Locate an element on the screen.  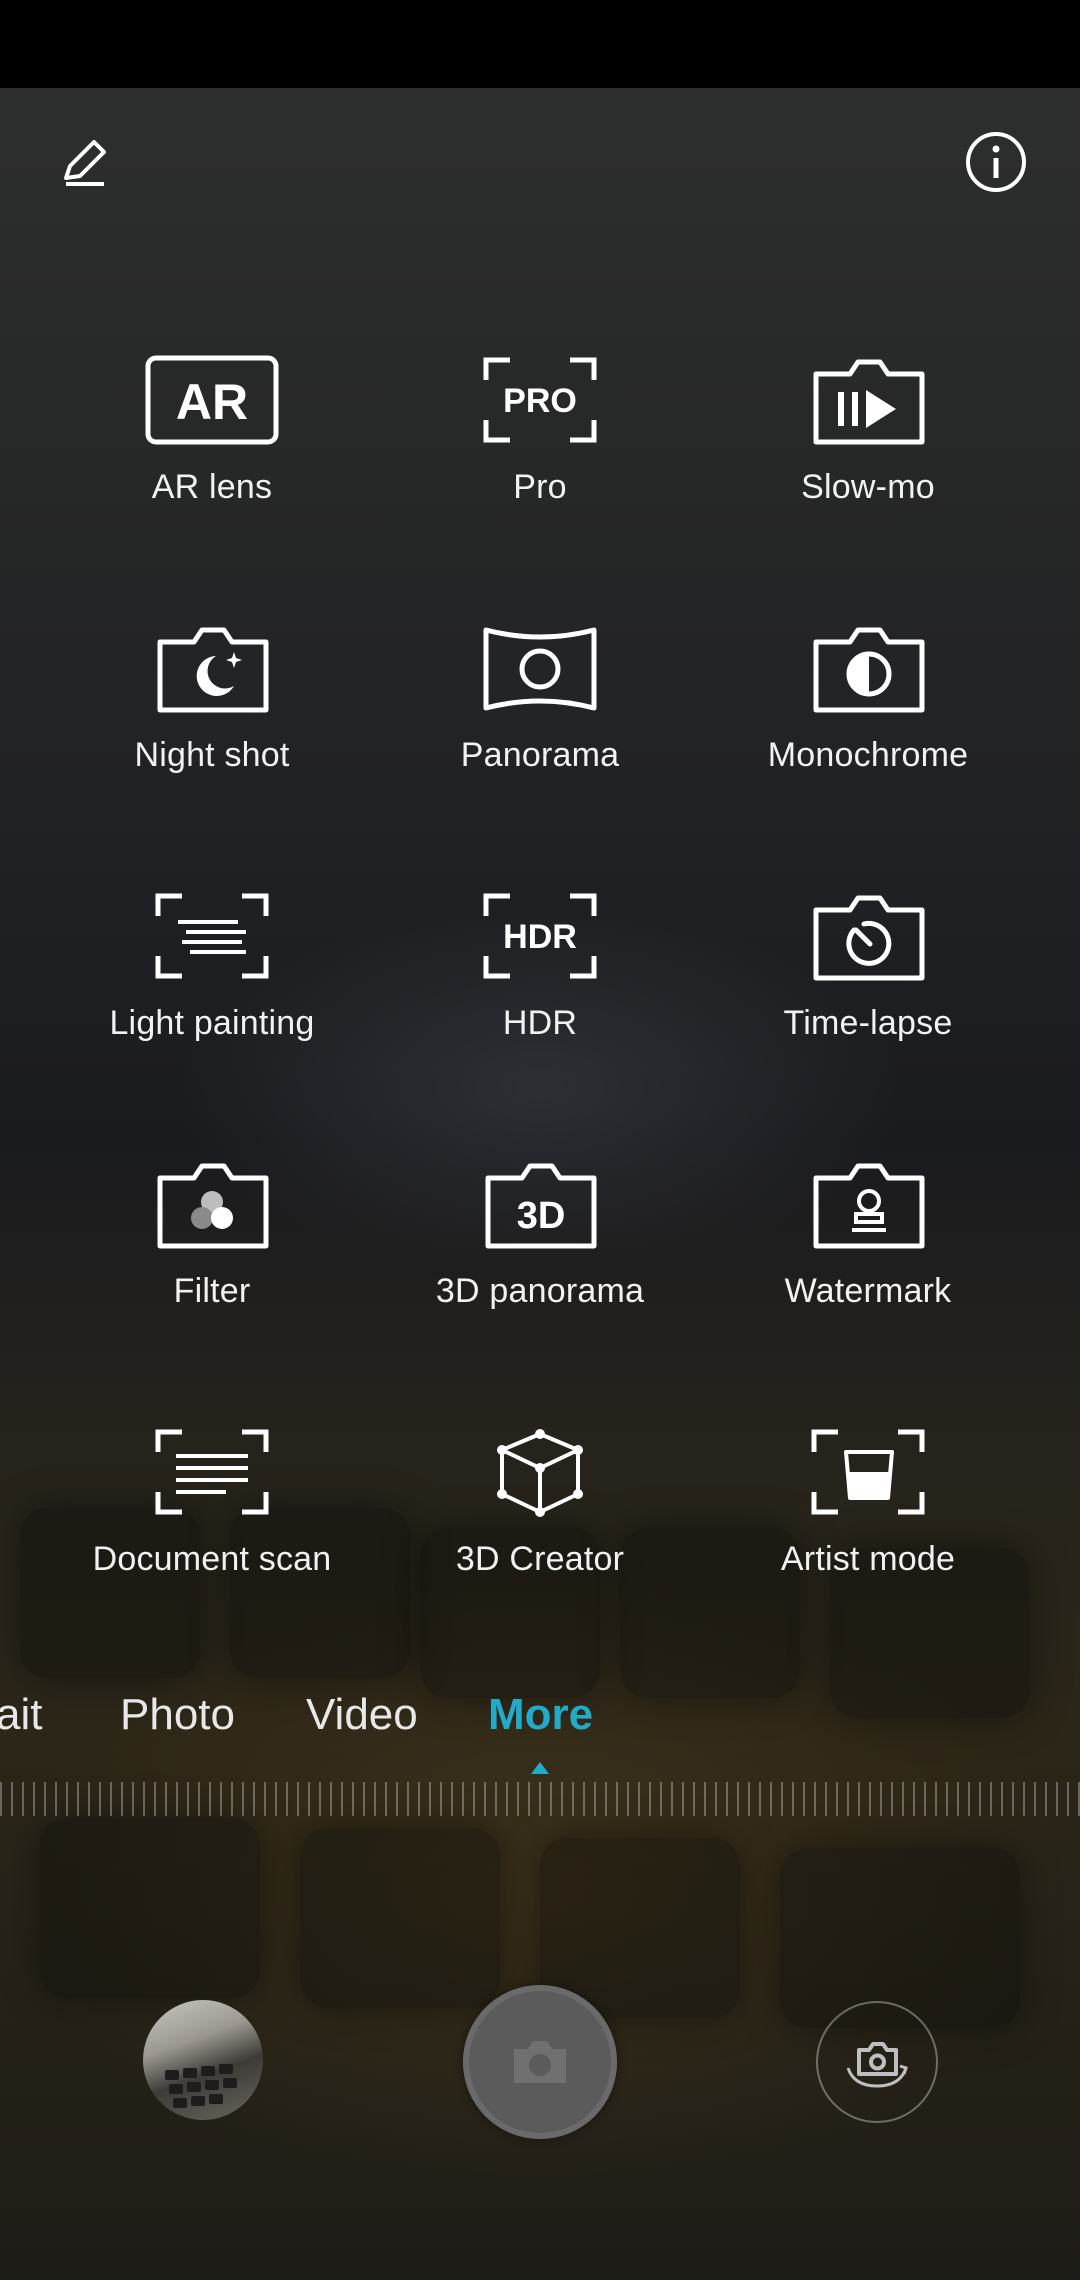
svg-text: AR is located at coordinates (212, 402).